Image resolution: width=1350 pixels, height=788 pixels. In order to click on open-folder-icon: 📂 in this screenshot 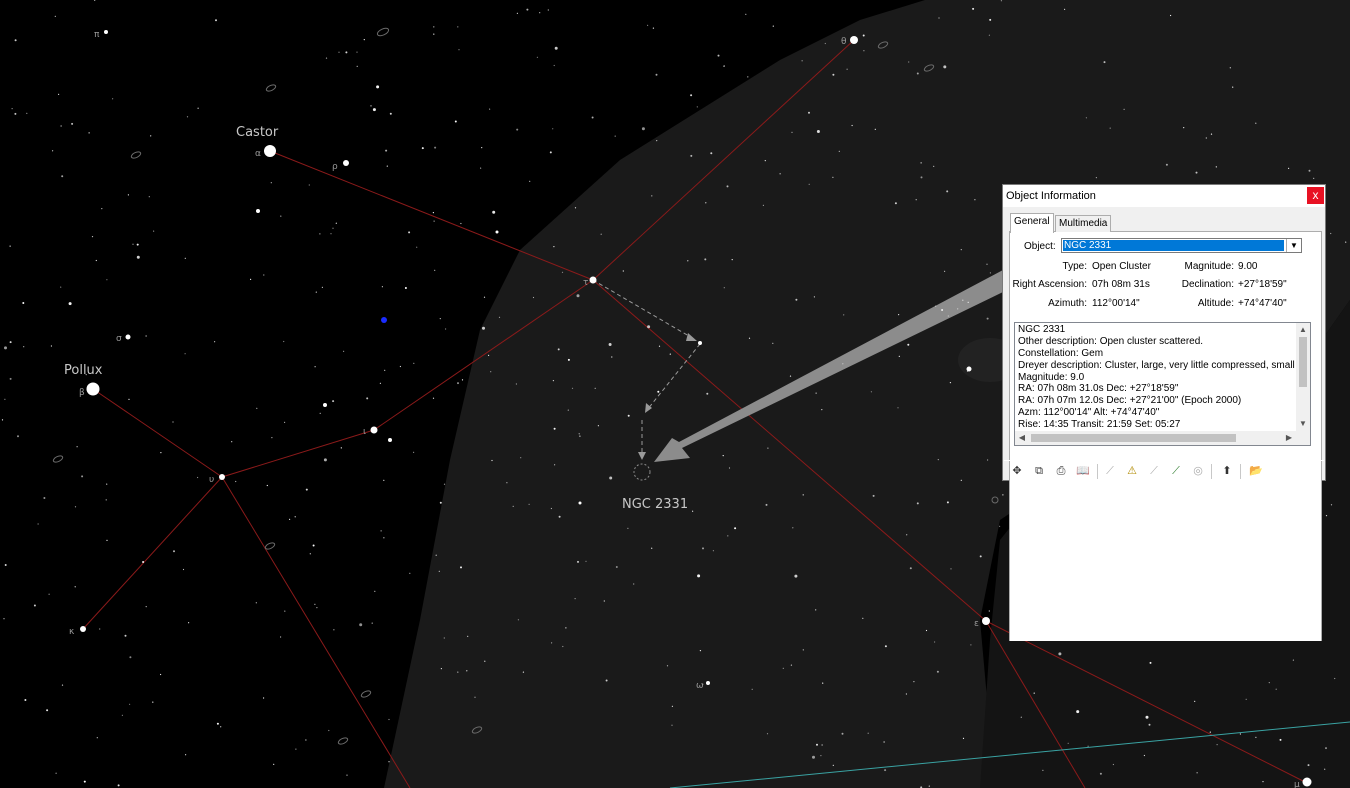, I will do `click(1256, 471)`.